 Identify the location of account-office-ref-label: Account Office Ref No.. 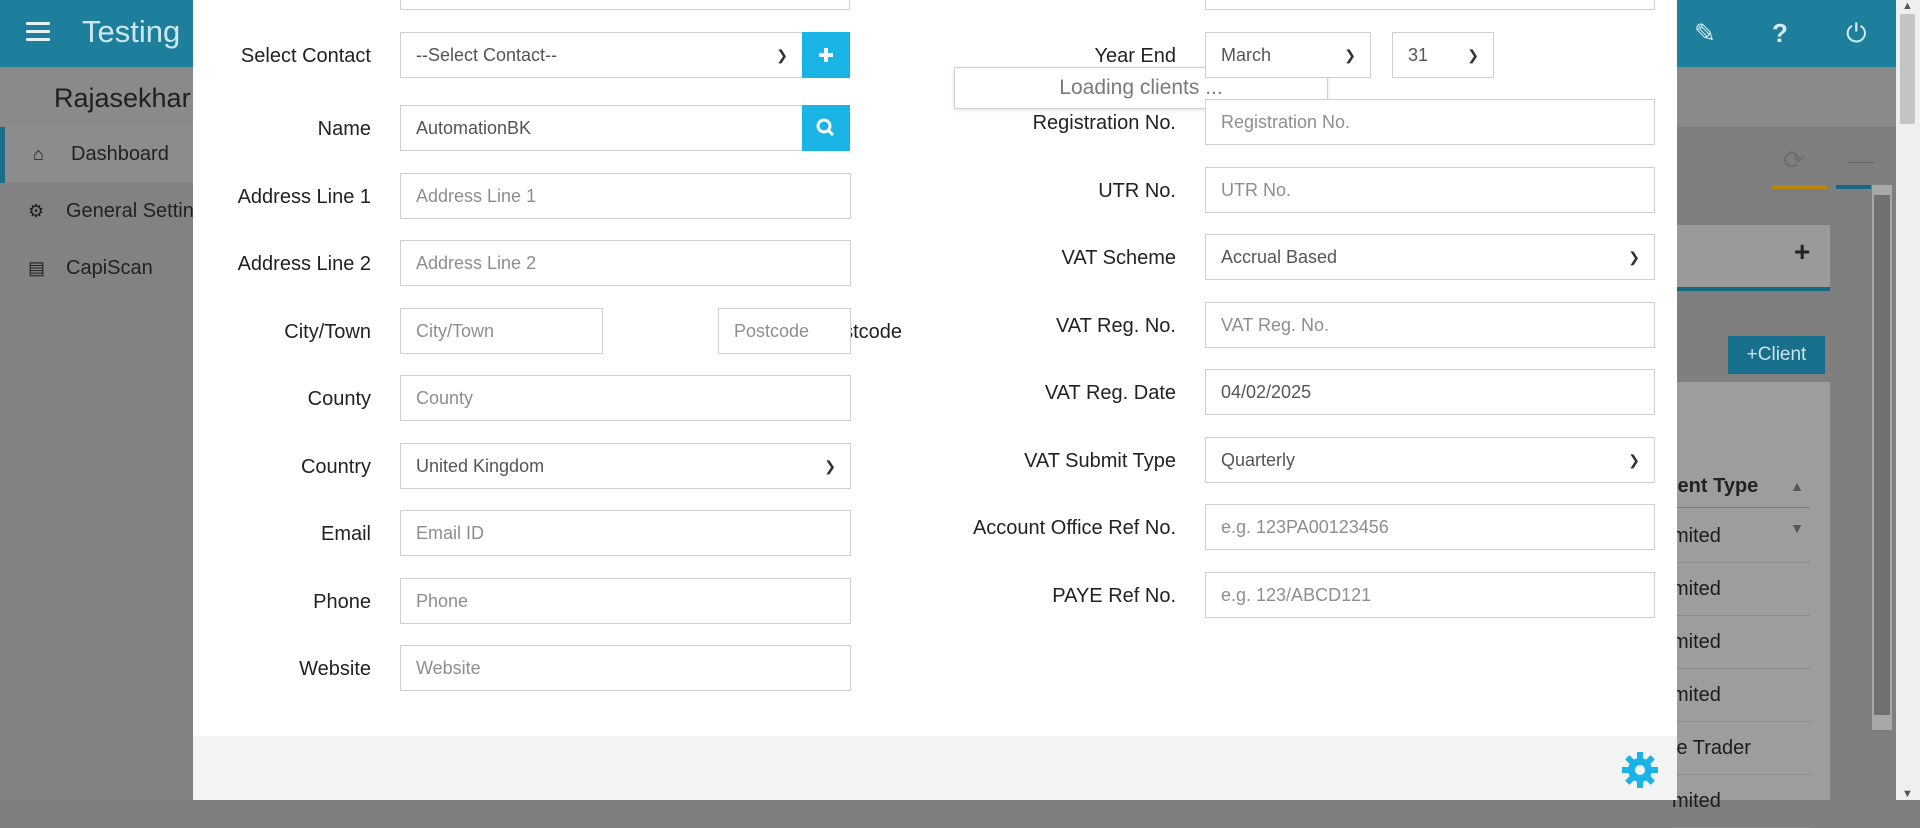
(1074, 528).